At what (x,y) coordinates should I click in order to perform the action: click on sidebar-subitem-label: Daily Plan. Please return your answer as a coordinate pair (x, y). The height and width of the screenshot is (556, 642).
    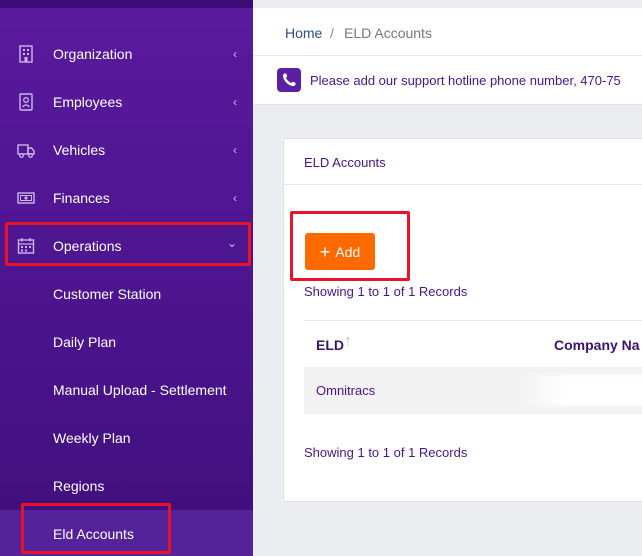
    Looking at the image, I should click on (85, 342).